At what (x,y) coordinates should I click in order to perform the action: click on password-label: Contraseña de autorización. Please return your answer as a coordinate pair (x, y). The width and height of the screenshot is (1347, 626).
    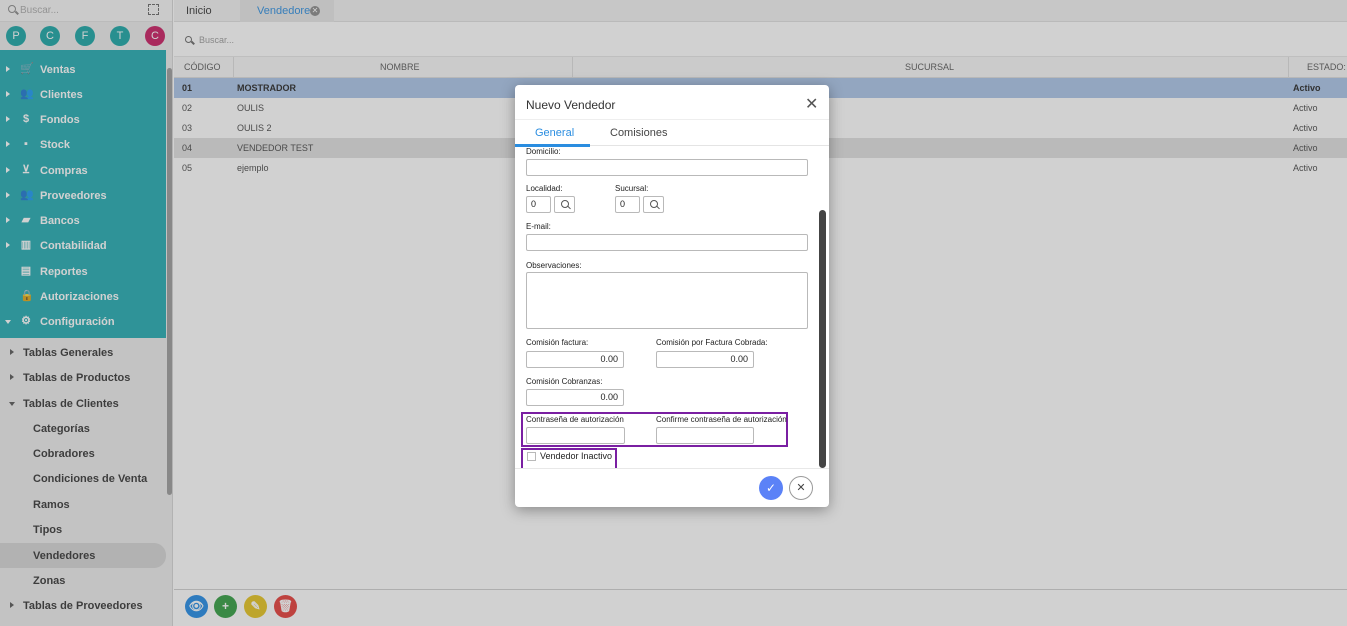
    Looking at the image, I should click on (575, 419).